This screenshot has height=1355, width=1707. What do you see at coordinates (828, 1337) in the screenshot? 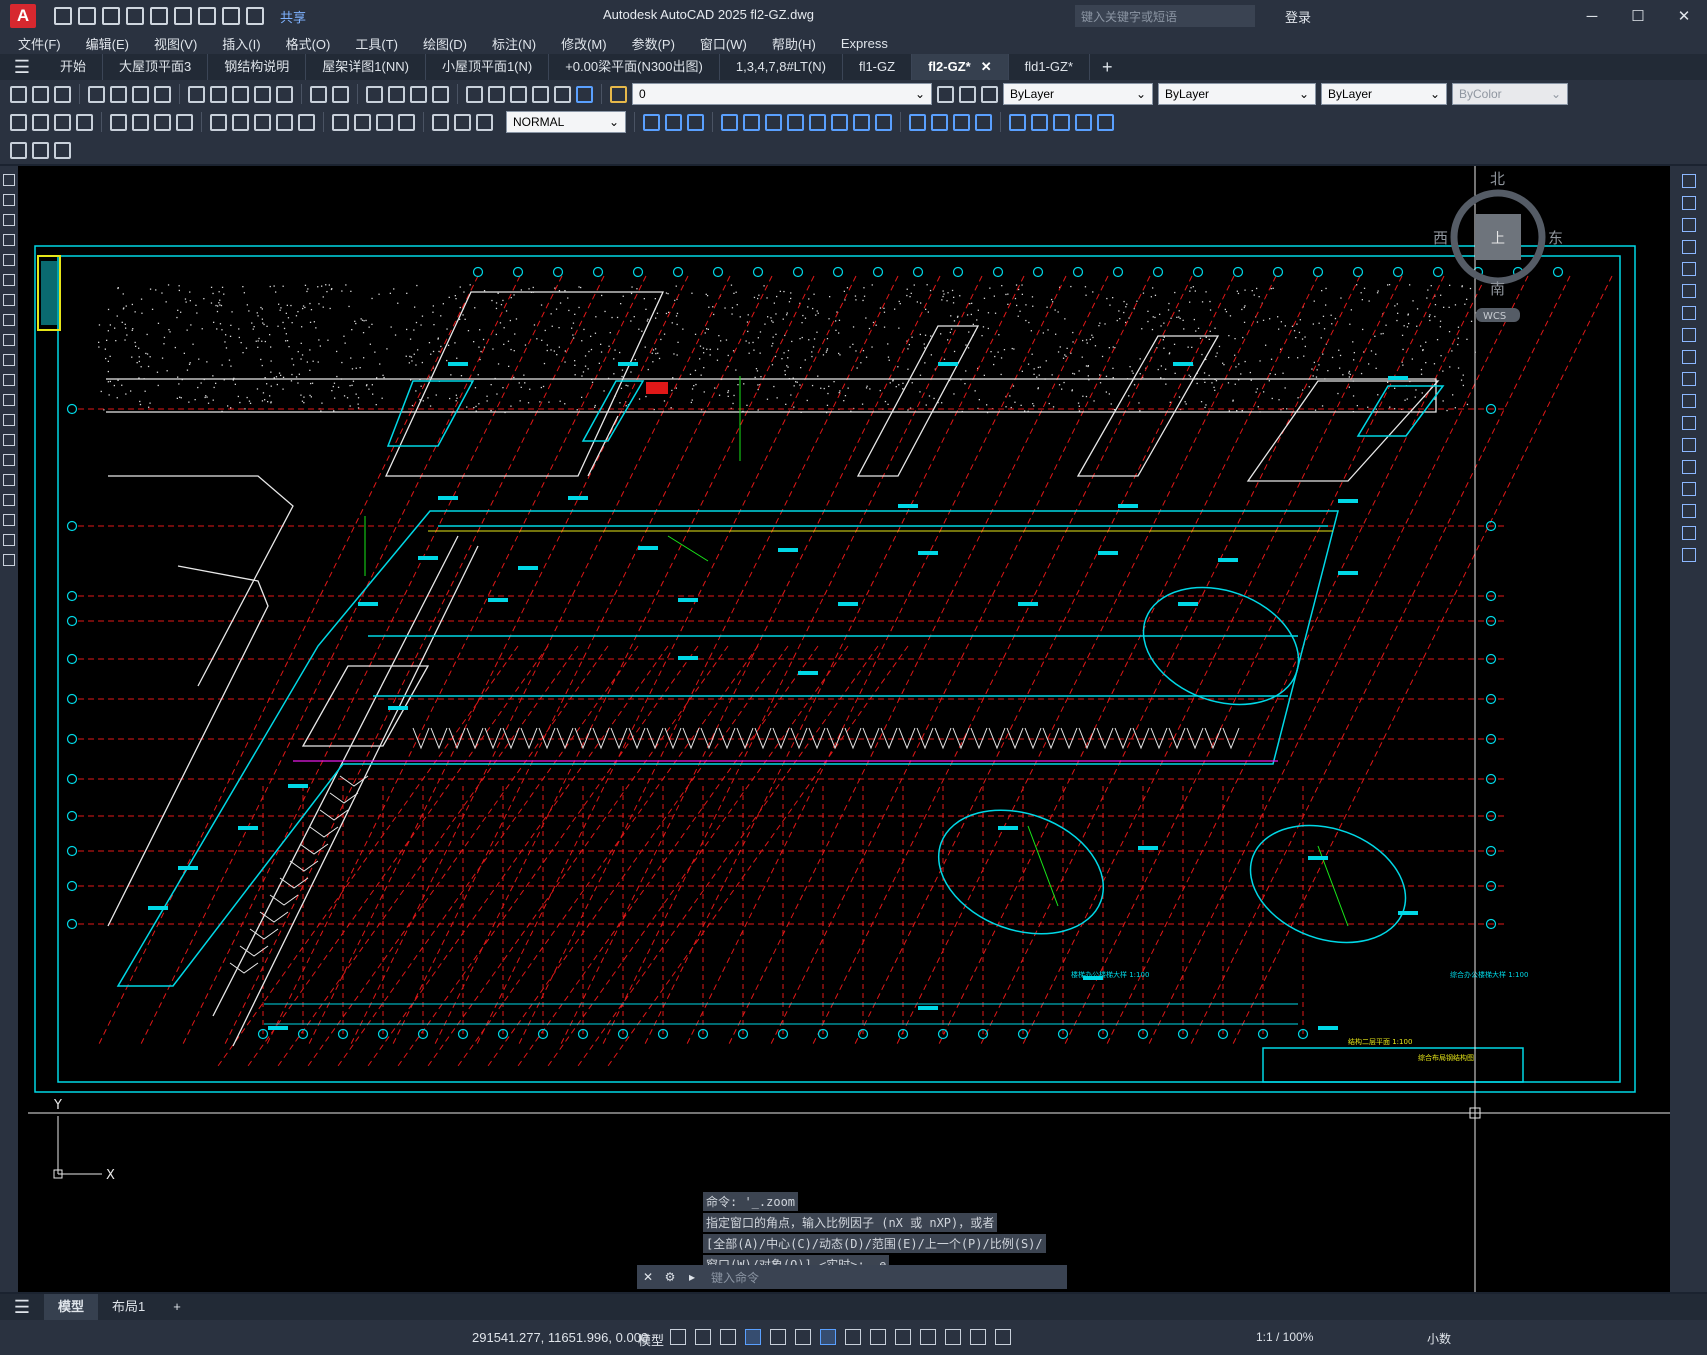
I see `osnap-toggle-icon` at bounding box center [828, 1337].